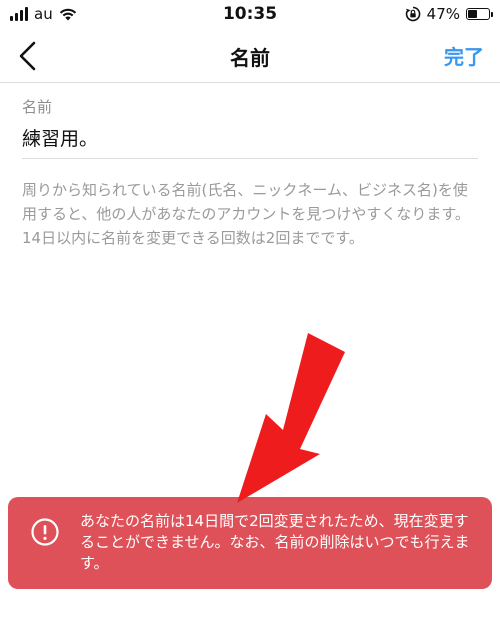 The width and height of the screenshot is (500, 632). Describe the element at coordinates (443, 14) in the screenshot. I see `battery-percent: 47%` at that location.